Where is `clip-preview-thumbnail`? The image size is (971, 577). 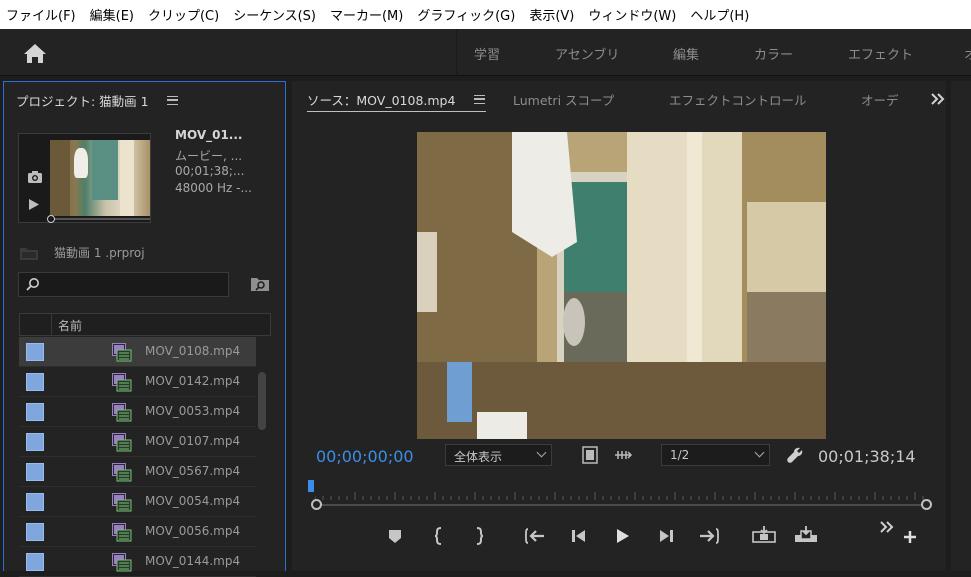 clip-preview-thumbnail is located at coordinates (84, 178).